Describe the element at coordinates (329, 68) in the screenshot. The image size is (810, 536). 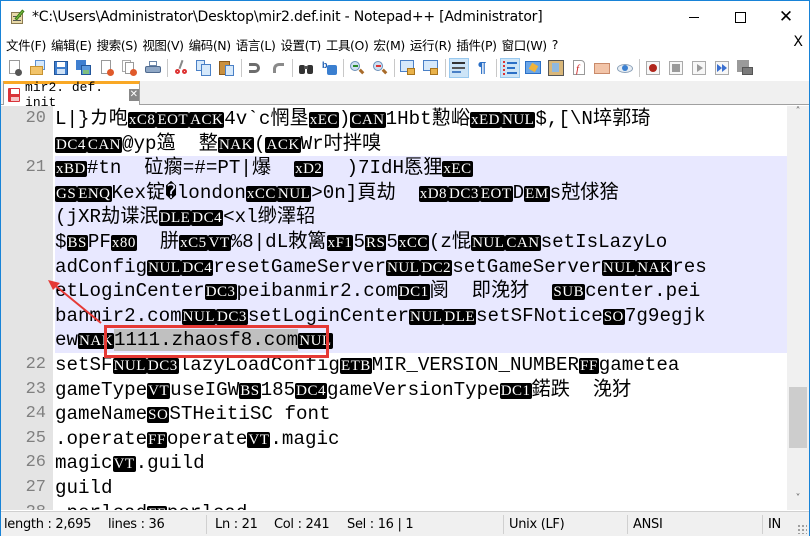
I see `replace-button: b` at that location.